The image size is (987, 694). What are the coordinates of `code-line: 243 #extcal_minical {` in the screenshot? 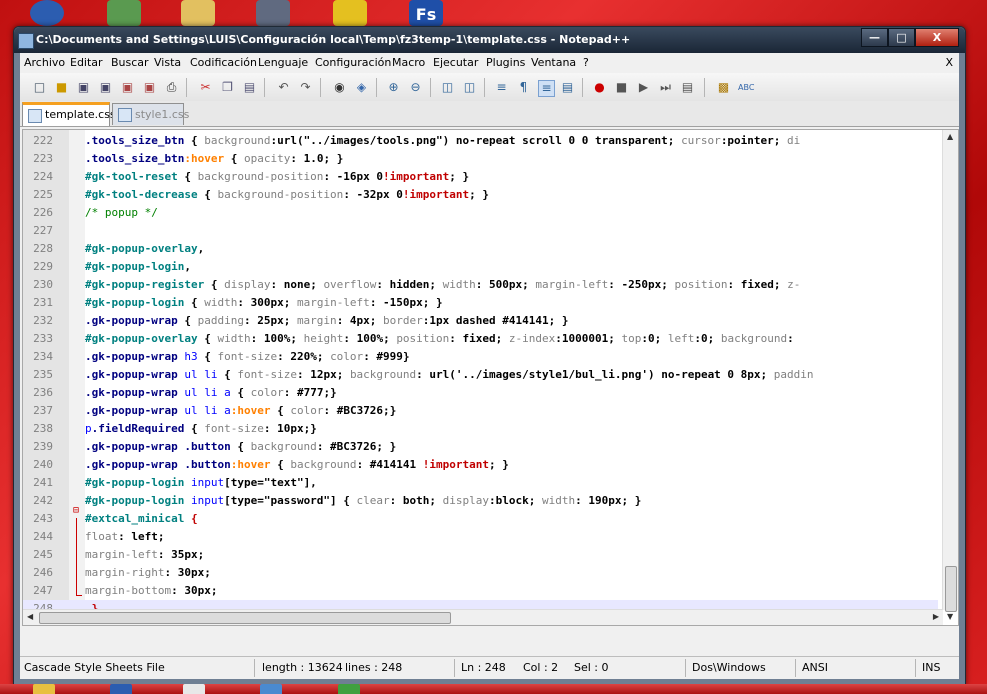 It's located at (480, 519).